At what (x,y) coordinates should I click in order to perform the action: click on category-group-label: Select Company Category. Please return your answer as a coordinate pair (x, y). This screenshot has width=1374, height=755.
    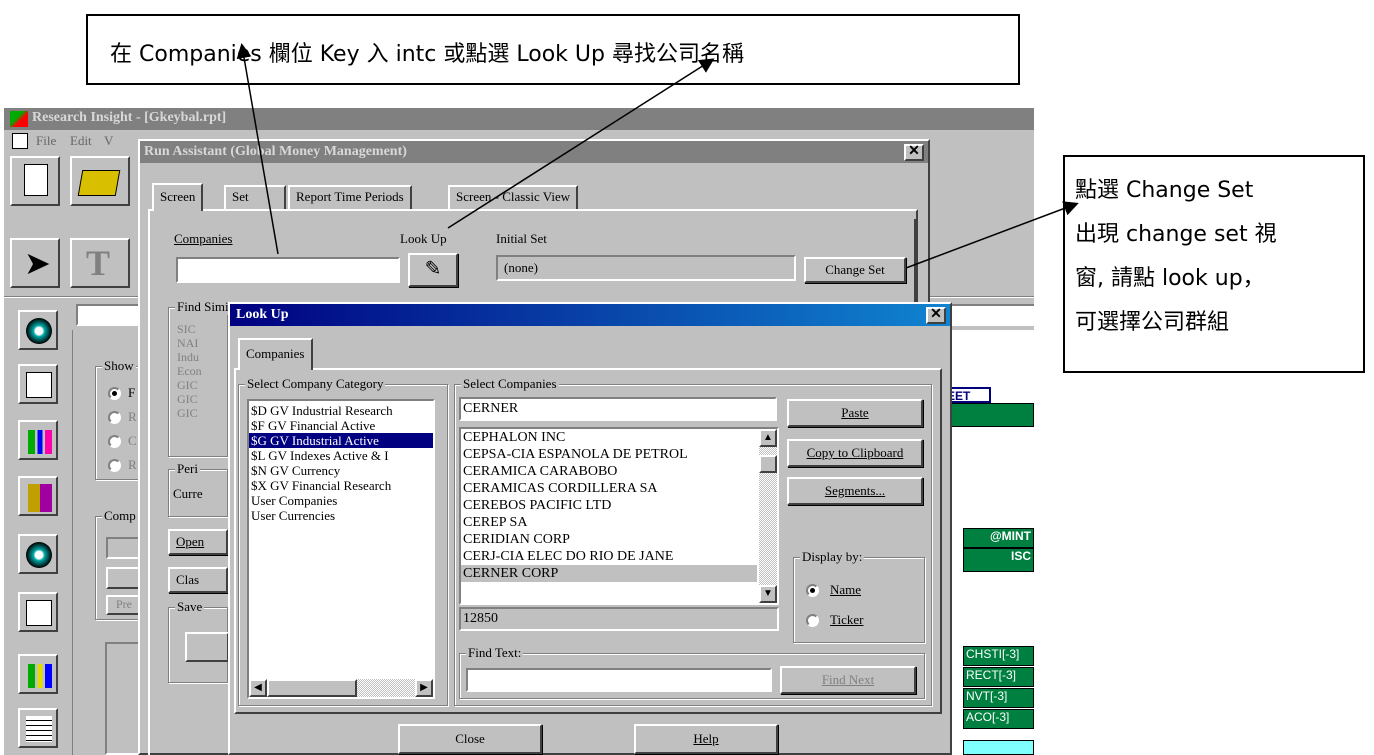
    Looking at the image, I should click on (315, 384).